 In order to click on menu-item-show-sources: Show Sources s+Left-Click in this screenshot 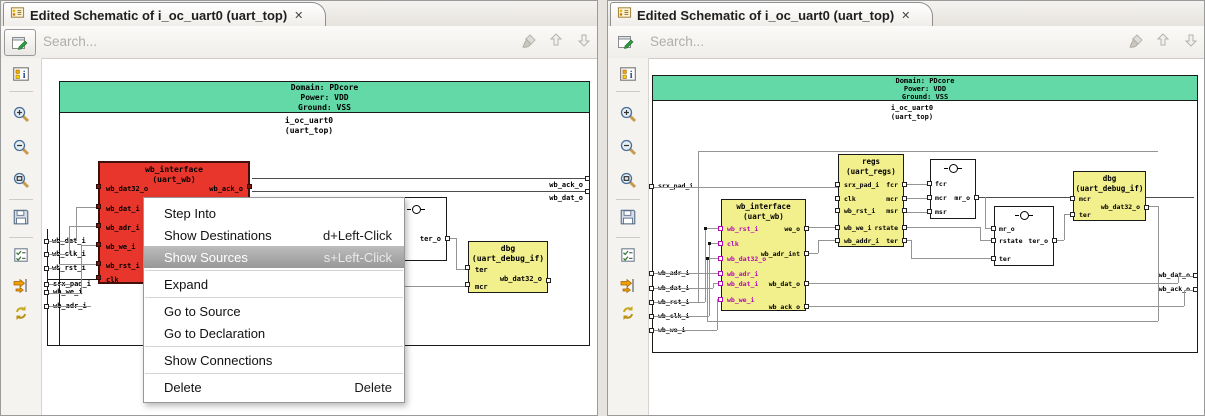, I will do `click(274, 257)`.